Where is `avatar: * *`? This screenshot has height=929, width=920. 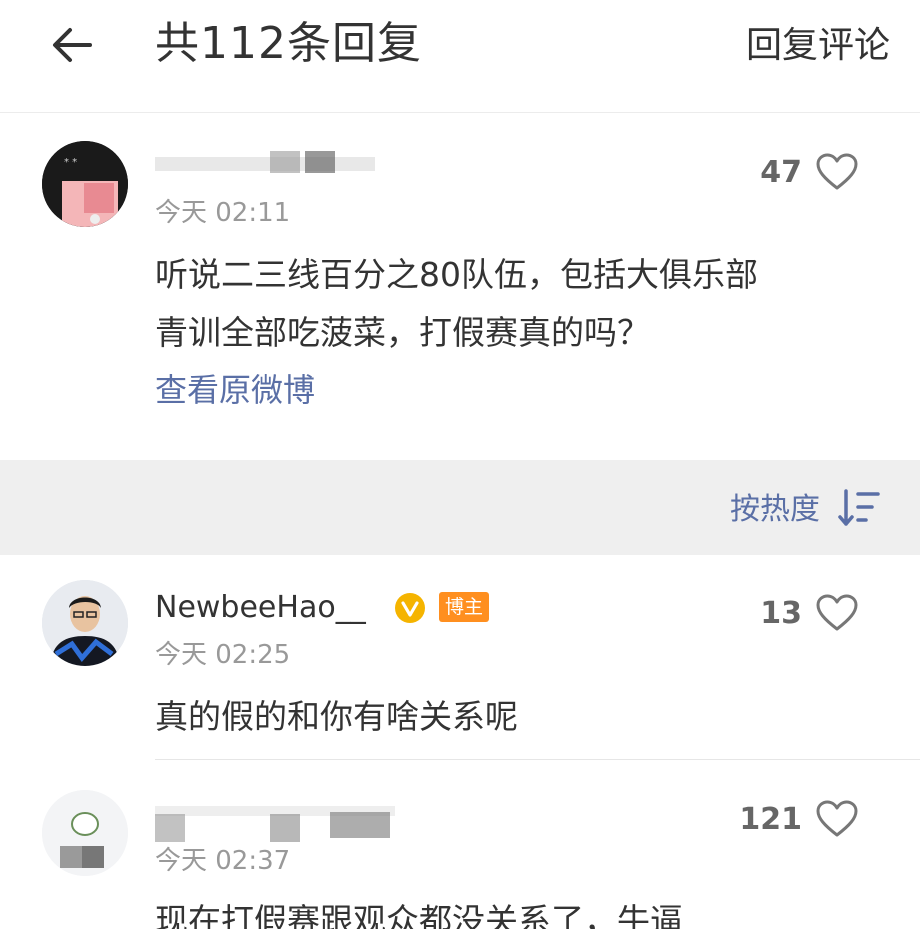 avatar: * * is located at coordinates (85, 184).